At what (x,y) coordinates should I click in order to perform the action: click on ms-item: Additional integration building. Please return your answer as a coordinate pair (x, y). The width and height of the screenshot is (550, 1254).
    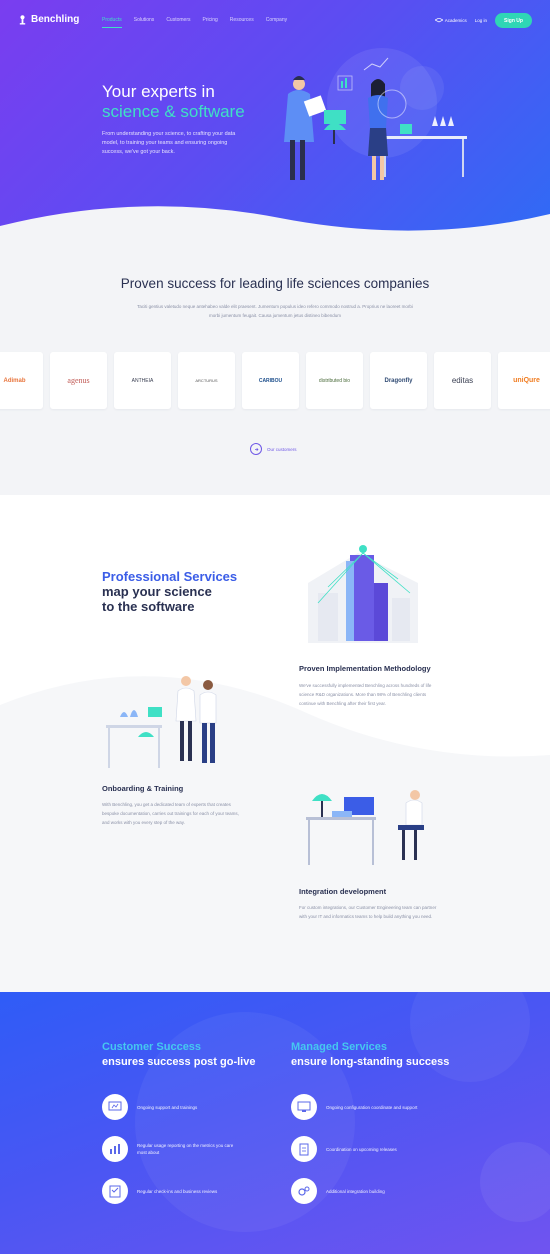
    Looking at the image, I should click on (358, 1191).